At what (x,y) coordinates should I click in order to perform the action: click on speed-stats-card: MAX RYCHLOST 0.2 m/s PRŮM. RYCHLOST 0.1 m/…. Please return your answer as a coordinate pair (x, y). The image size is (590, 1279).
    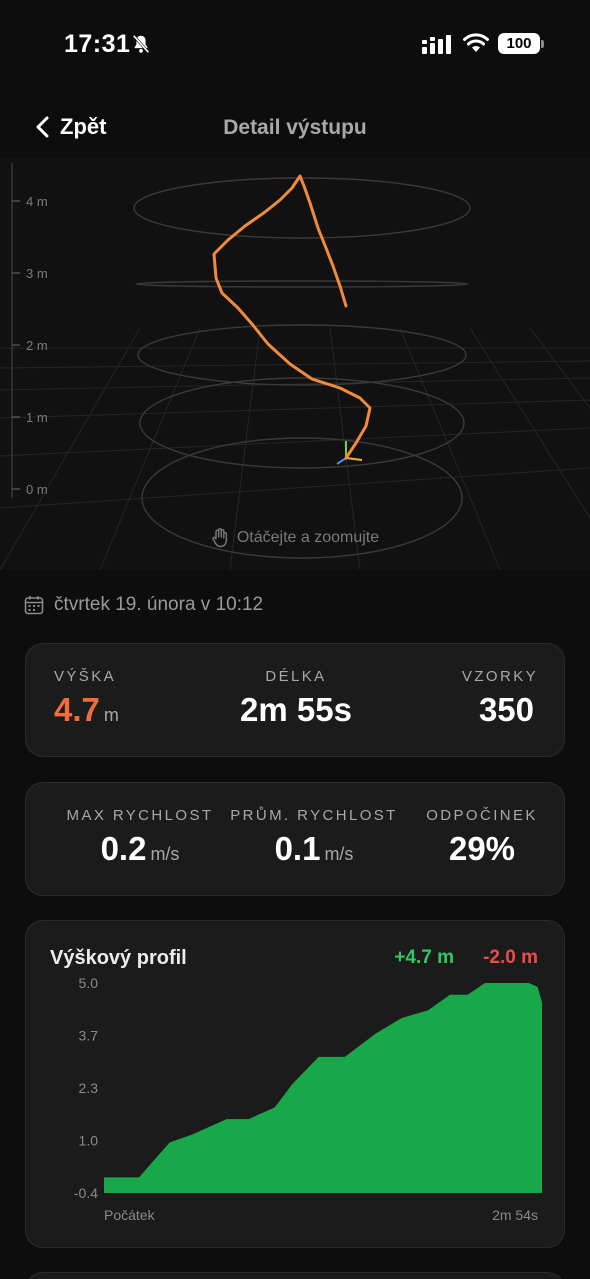
    Looking at the image, I should click on (295, 839).